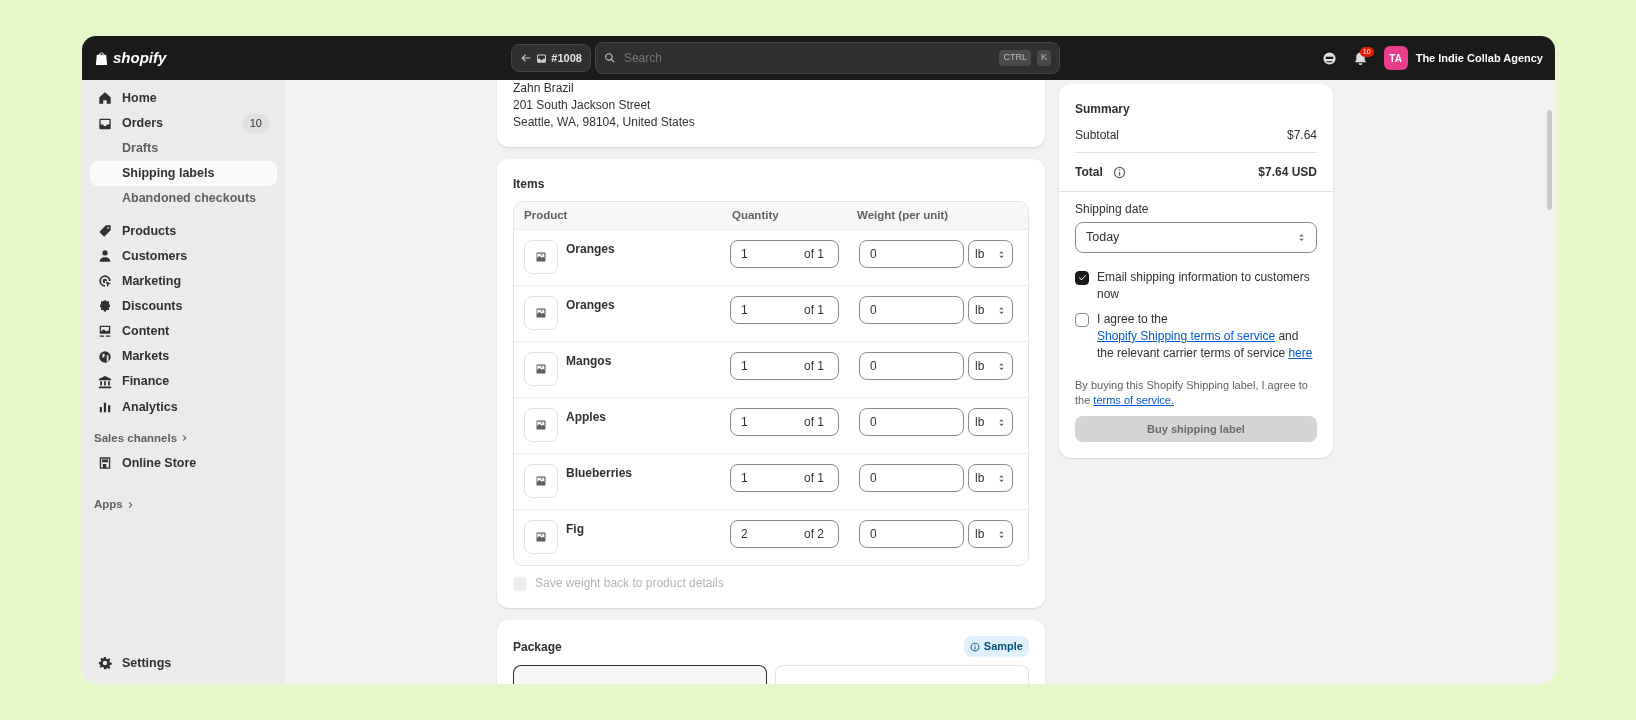 Image resolution: width=1636 pixels, height=720 pixels. Describe the element at coordinates (648, 361) in the screenshot. I see `product-name: Mangos` at that location.